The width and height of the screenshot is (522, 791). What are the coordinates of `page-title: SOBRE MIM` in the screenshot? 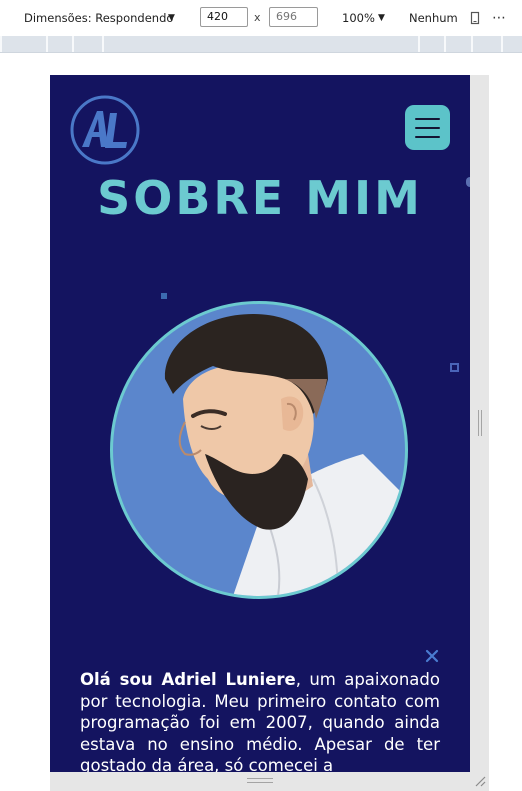 It's located at (260, 198).